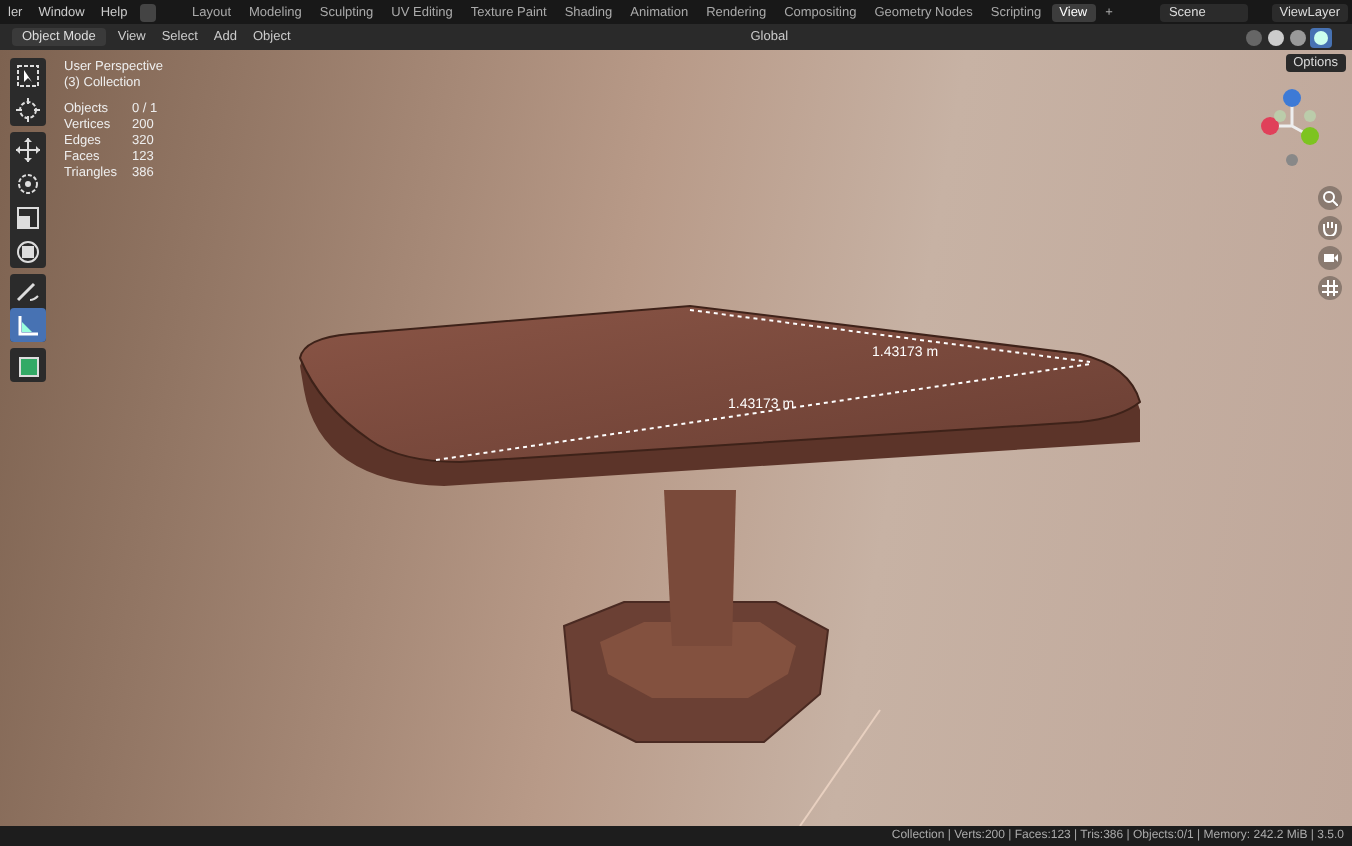 Image resolution: width=1352 pixels, height=846 pixels. What do you see at coordinates (1330, 198) in the screenshot?
I see `zoom-icon` at bounding box center [1330, 198].